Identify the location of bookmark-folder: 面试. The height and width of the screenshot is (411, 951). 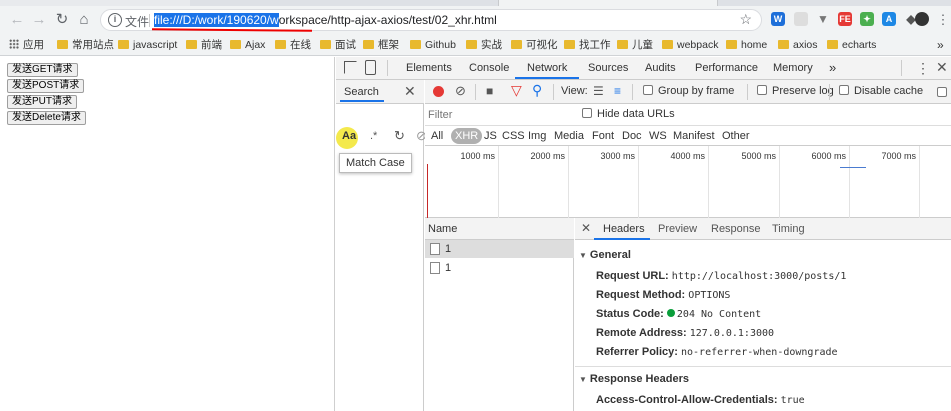
(338, 45).